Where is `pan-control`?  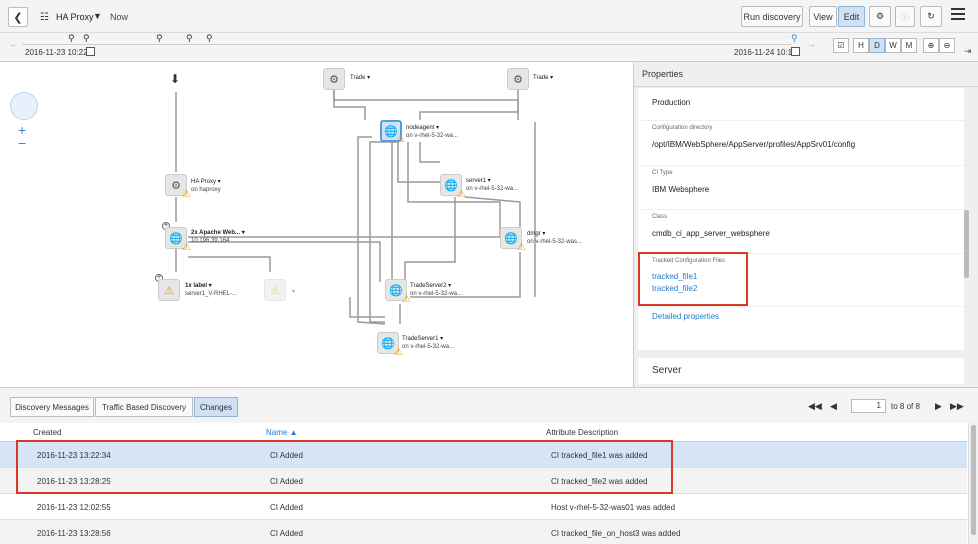
pan-control is located at coordinates (24, 106).